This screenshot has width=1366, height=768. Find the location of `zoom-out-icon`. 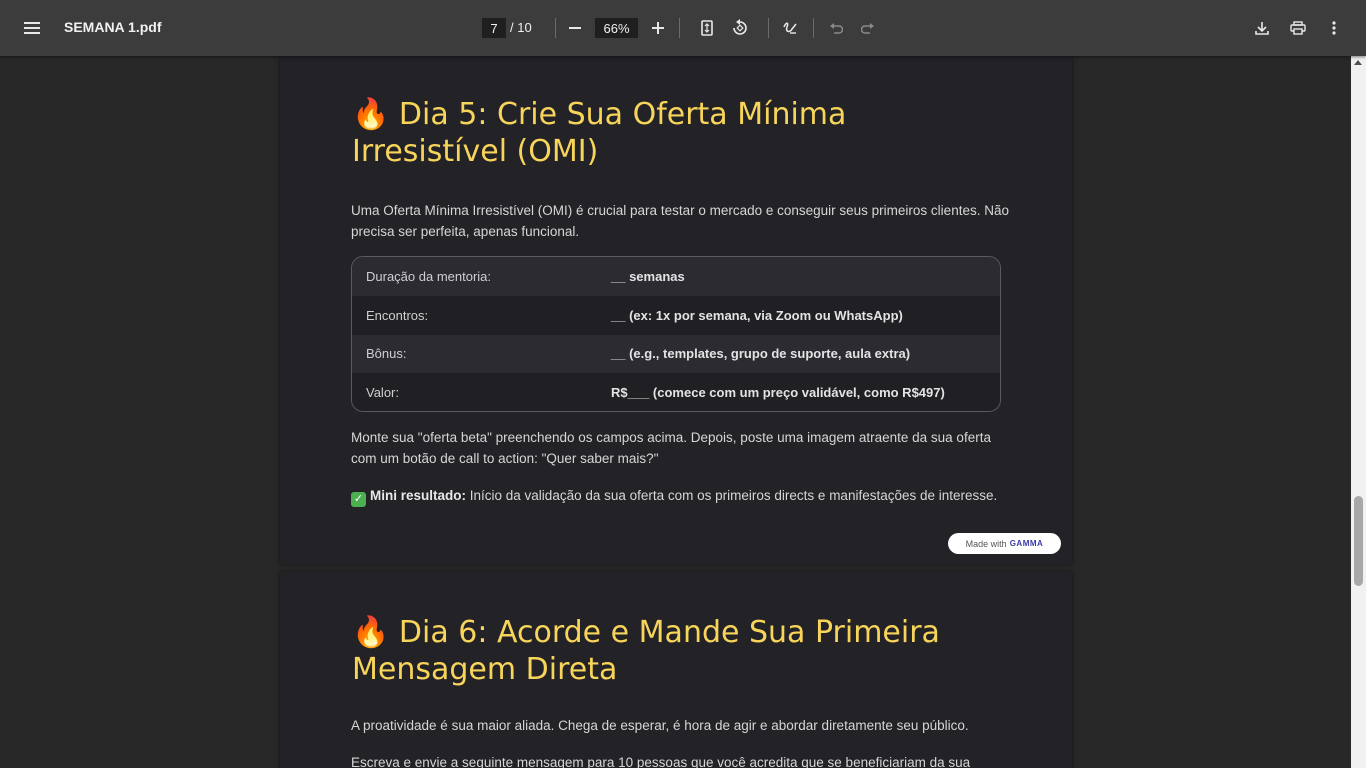

zoom-out-icon is located at coordinates (575, 28).